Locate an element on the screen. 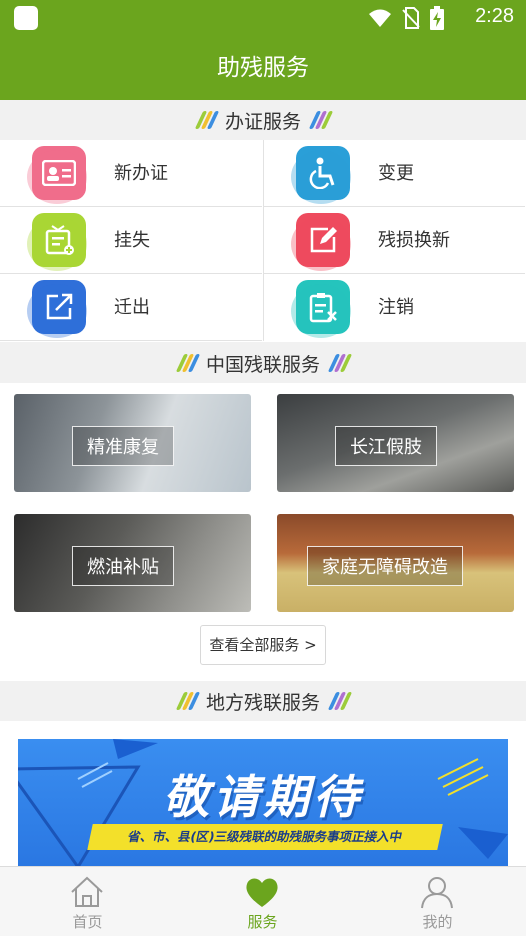 The width and height of the screenshot is (526, 936). card-fuel-subsidy: 燃油补贴 is located at coordinates (132, 563).